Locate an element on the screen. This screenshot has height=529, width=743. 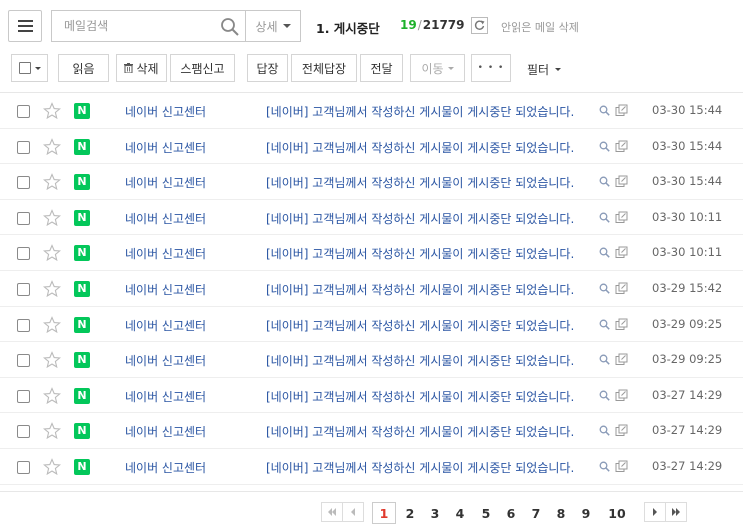
page-number-6: 6 is located at coordinates (511, 513).